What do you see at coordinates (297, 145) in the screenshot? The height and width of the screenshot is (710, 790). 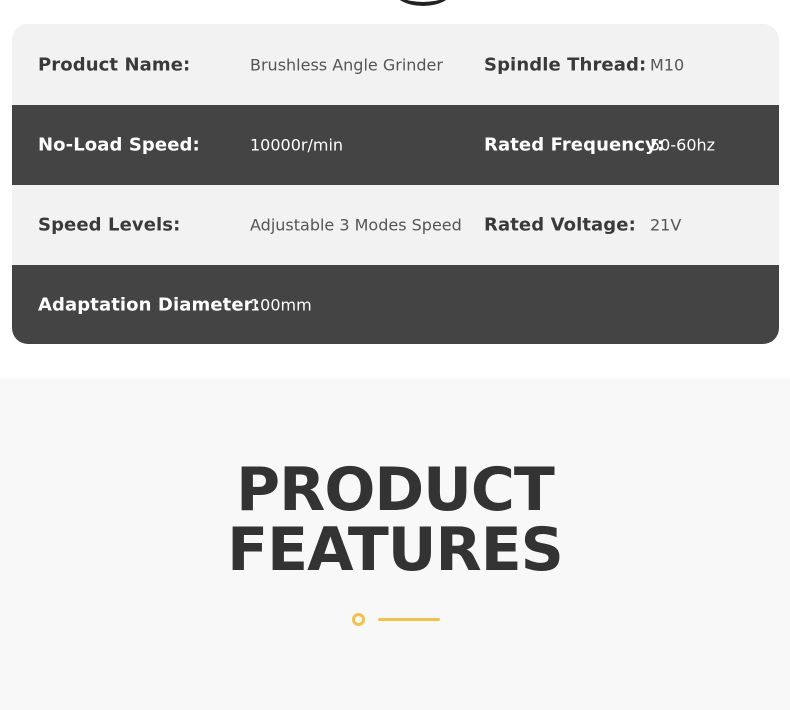 I see `spec-value-no-load-speed: 10000r/min` at bounding box center [297, 145].